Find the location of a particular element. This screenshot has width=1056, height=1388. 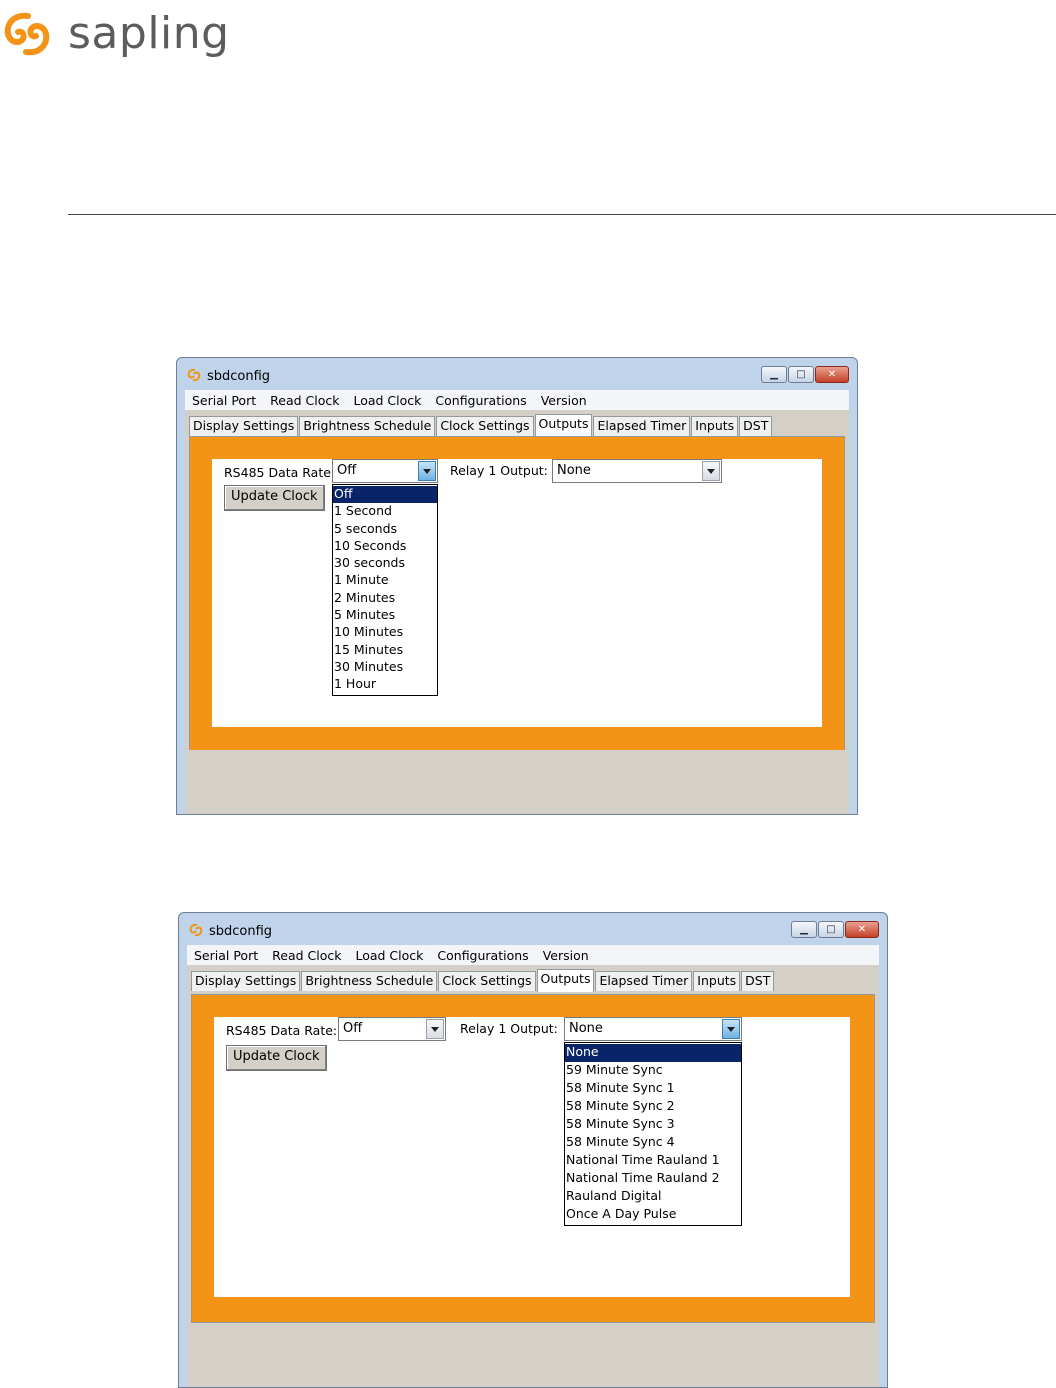

header-divider is located at coordinates (562, 214).